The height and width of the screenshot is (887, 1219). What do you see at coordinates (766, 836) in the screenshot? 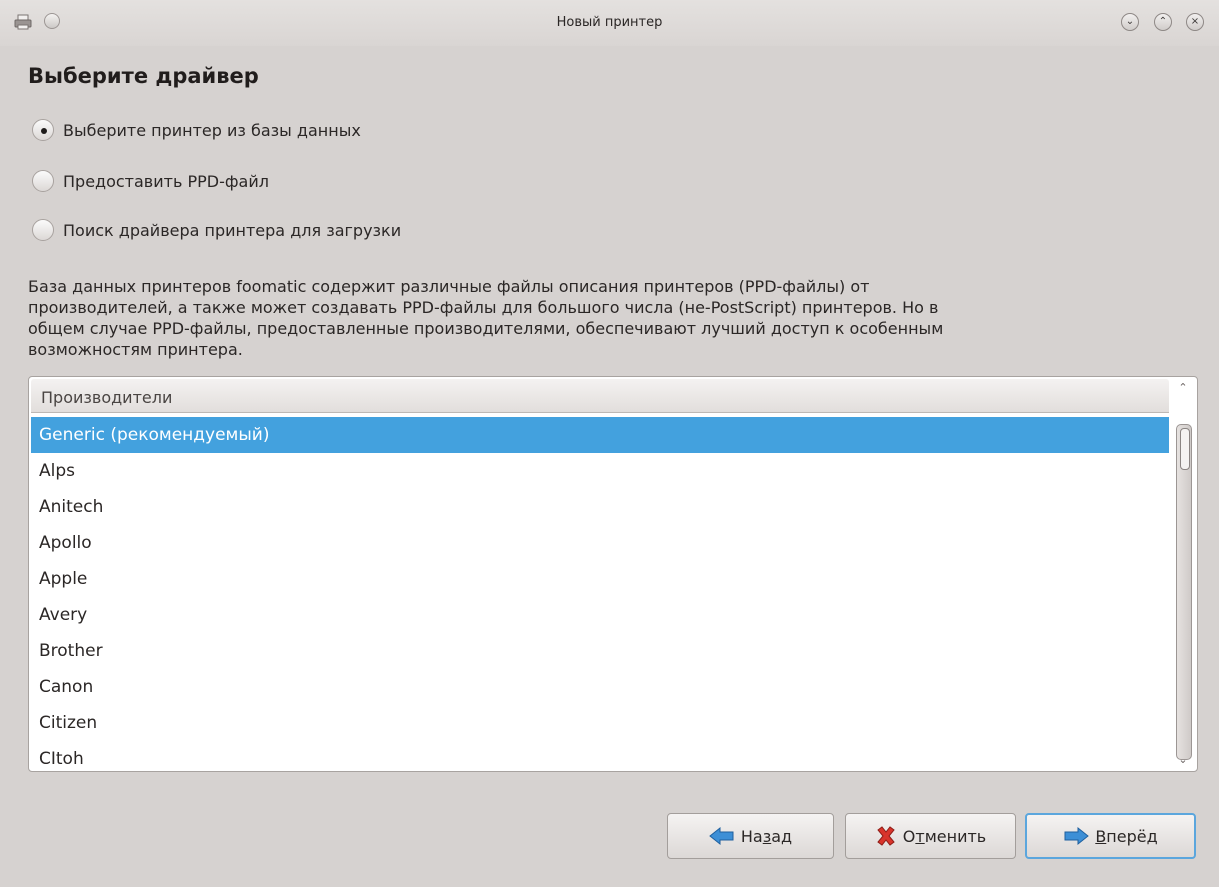
I see `back-button-label: Назад` at bounding box center [766, 836].